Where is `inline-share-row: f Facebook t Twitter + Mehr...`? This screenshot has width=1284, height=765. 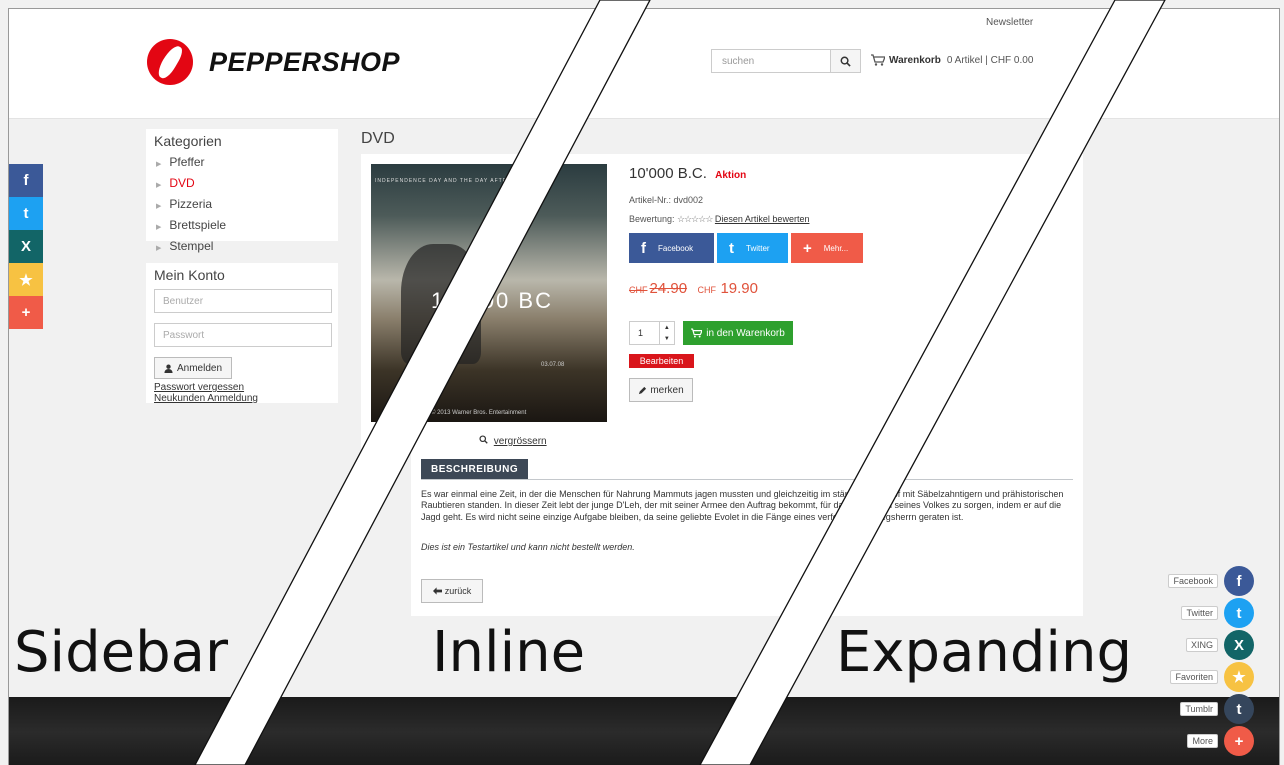 inline-share-row: f Facebook t Twitter + Mehr... is located at coordinates (747, 248).